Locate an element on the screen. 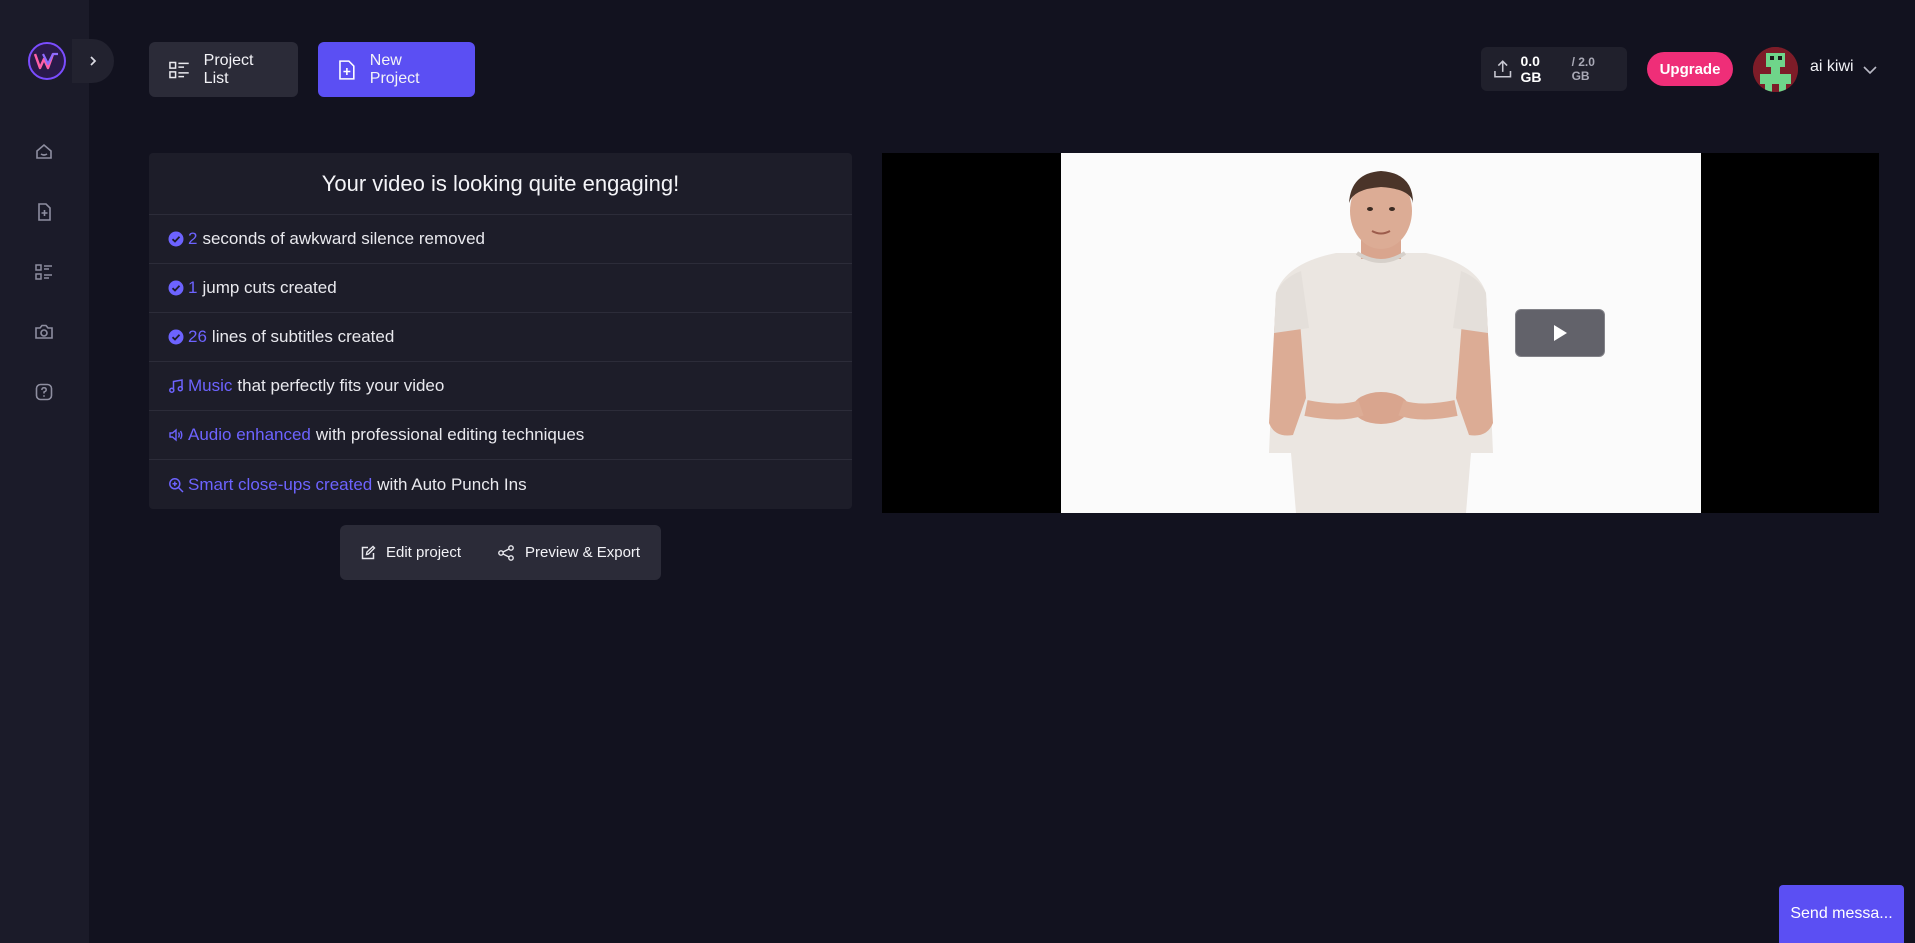 The image size is (1915, 943). summary-highlight: 2 is located at coordinates (193, 238).